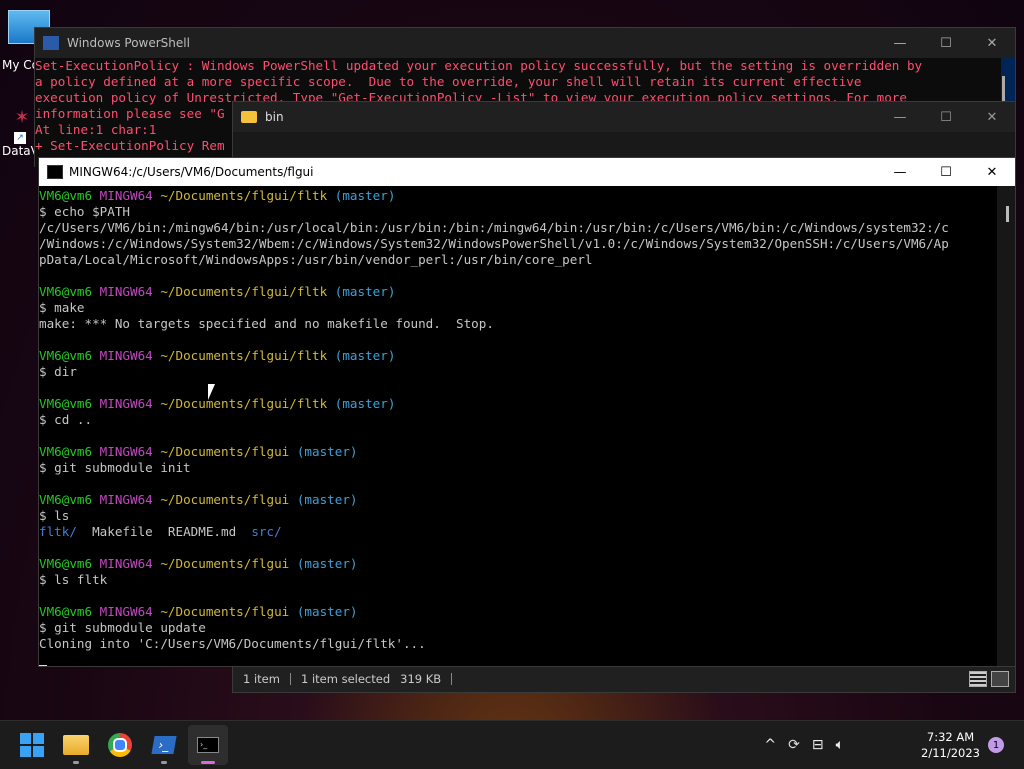  Describe the element at coordinates (66, 419) in the screenshot. I see `command-line: $ cd ..` at that location.